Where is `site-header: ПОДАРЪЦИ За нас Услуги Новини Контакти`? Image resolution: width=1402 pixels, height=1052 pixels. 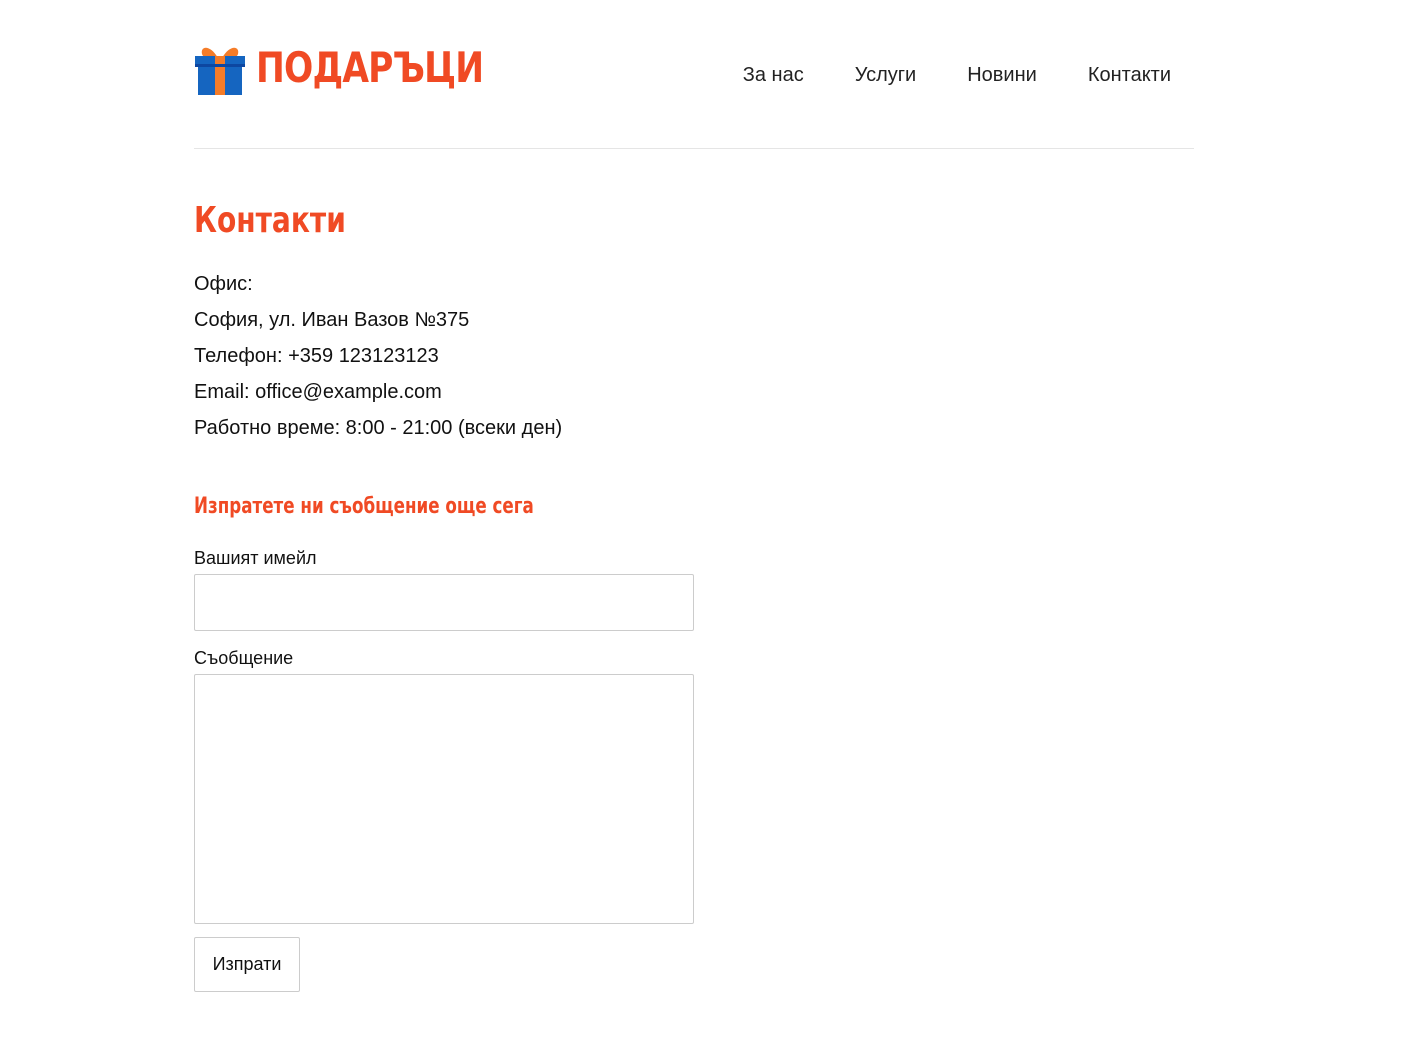
site-header: ПОДАРЪЦИ За нас Услуги Новини Контакти is located at coordinates (694, 74).